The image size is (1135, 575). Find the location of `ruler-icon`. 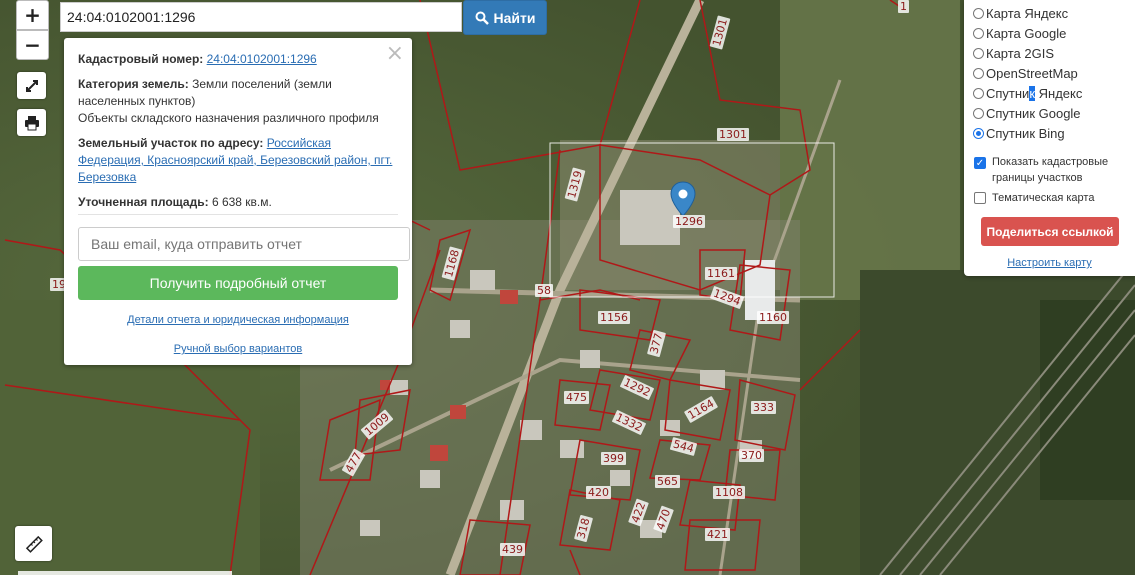

ruler-icon is located at coordinates (34, 544).